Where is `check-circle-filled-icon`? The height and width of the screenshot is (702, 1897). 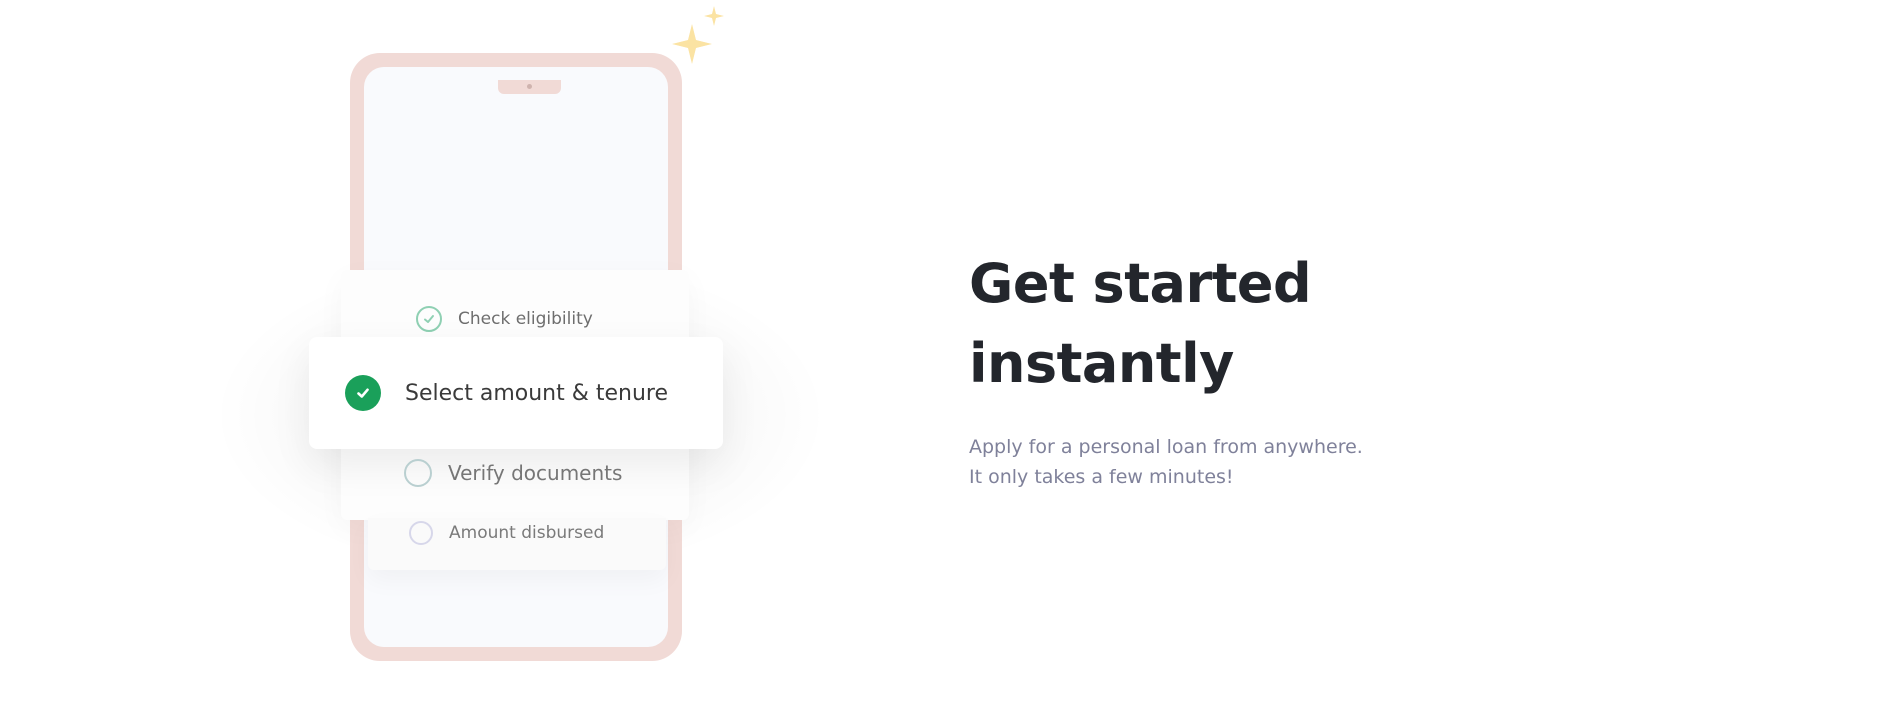
check-circle-filled-icon is located at coordinates (363, 393).